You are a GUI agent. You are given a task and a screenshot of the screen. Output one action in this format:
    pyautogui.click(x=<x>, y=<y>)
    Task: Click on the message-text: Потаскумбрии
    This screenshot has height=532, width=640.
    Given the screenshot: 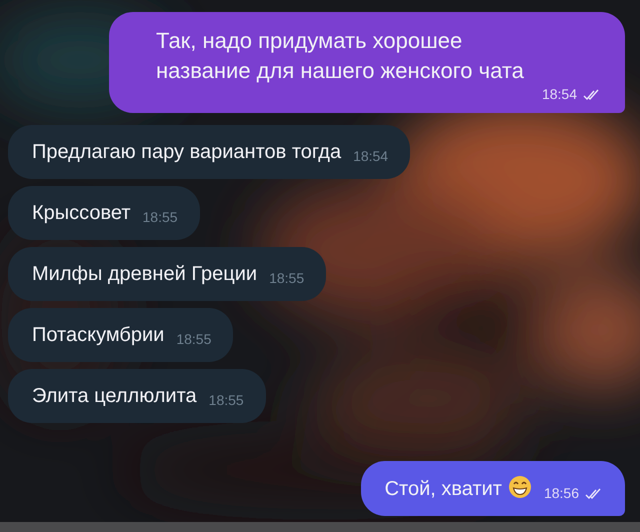 What is the action you would take?
    pyautogui.click(x=98, y=335)
    